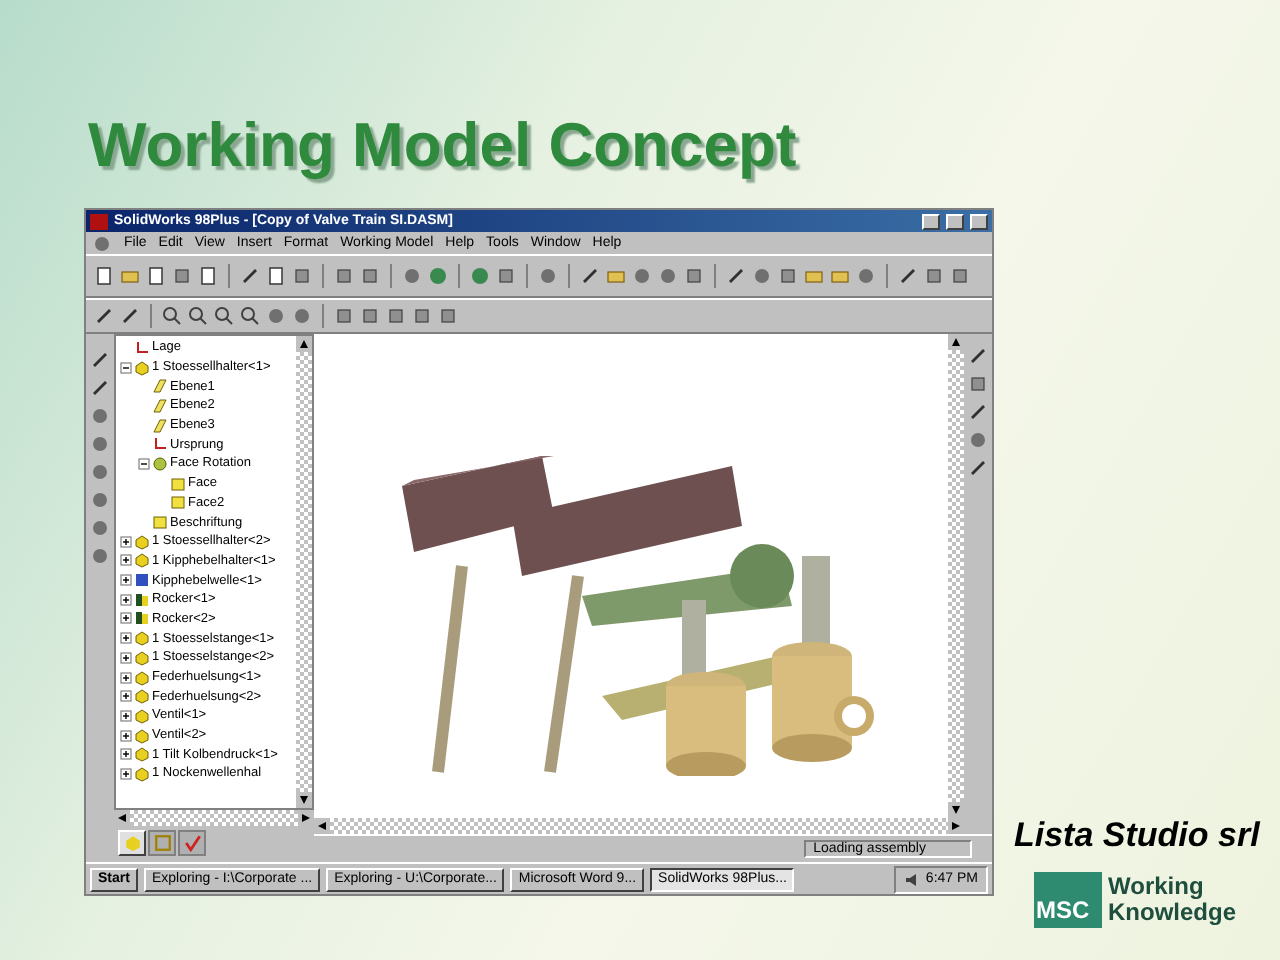  Describe the element at coordinates (979, 221) in the screenshot. I see `close-button` at that location.